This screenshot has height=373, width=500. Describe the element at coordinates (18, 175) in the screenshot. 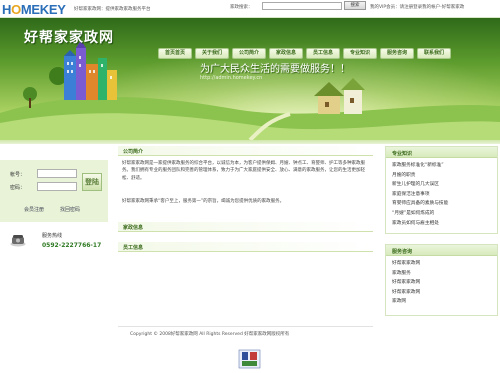

I see `username-label: 帐号：` at that location.